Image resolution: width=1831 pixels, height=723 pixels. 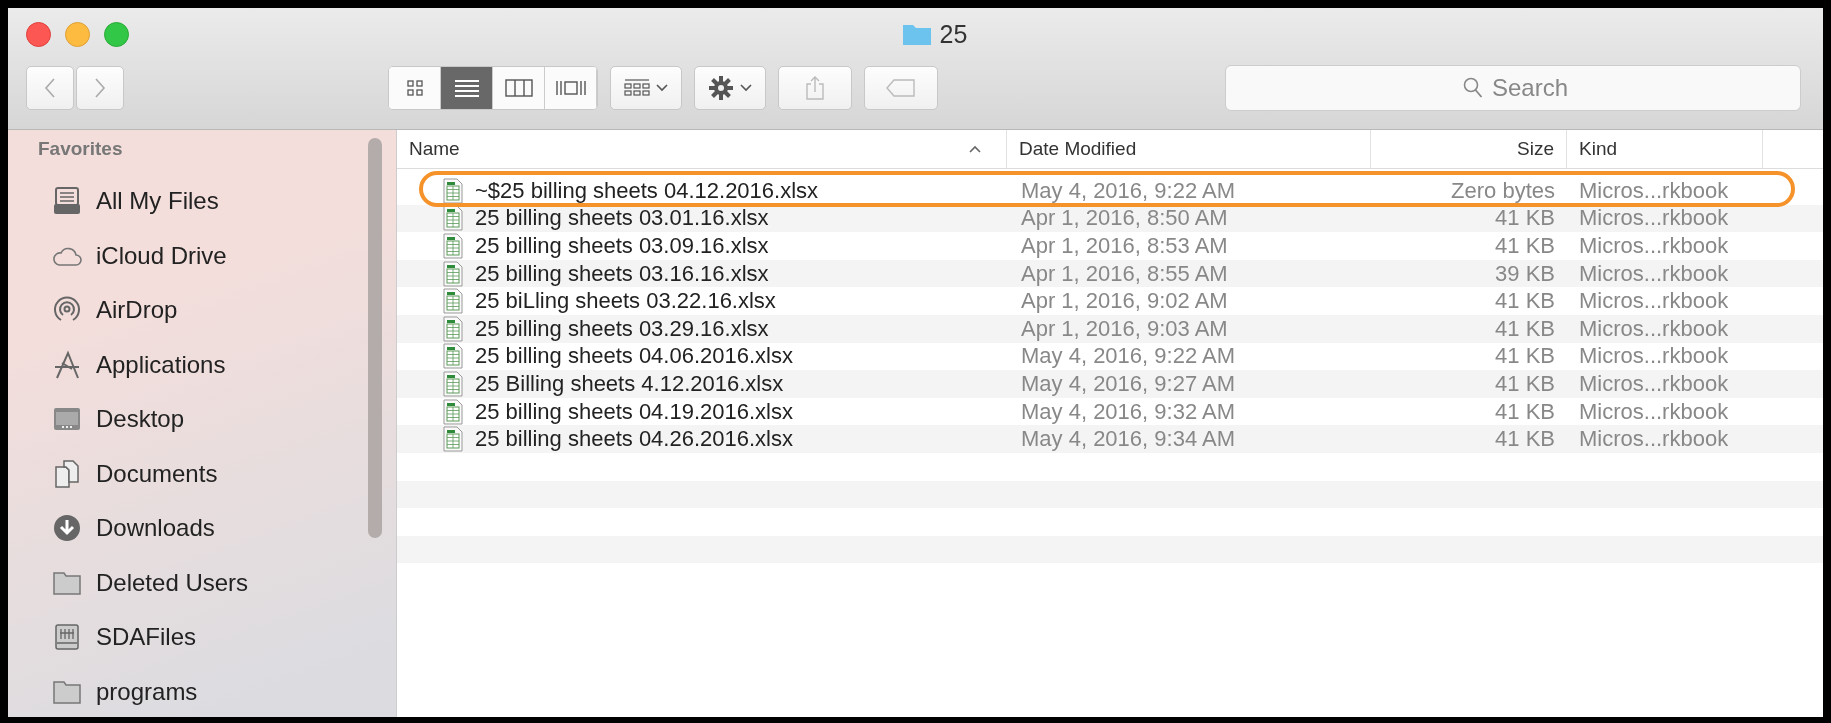 I want to click on arrange-button, so click(x=646, y=88).